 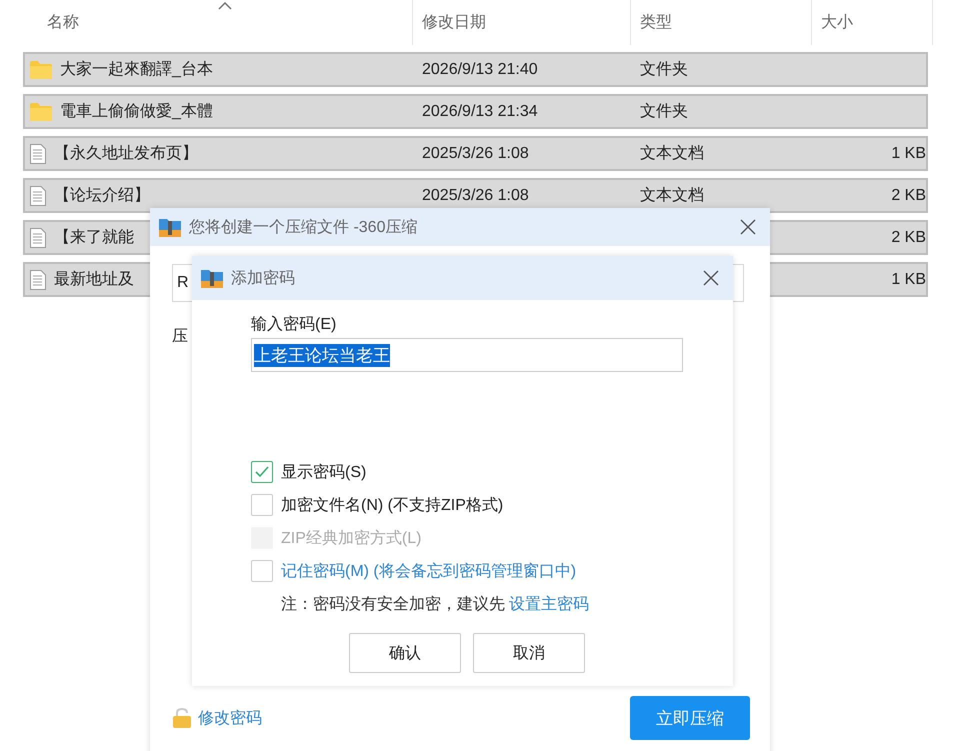 I want to click on file-row: 【论坛介绍】 2025/3/26 1:08 文本文档 2 KB, so click(x=475, y=195).